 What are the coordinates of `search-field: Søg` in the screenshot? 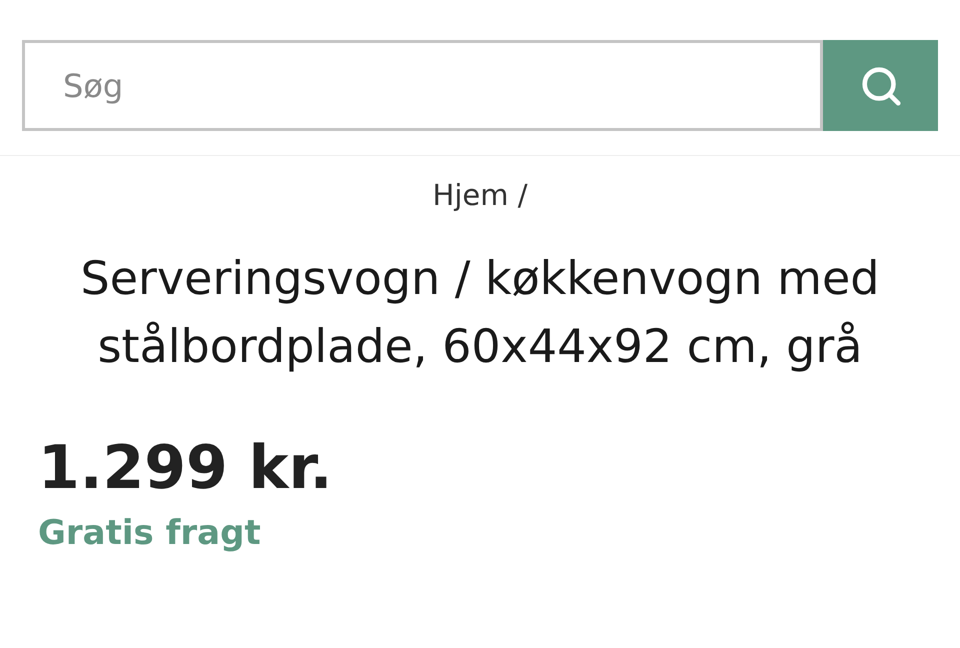 It's located at (422, 85).